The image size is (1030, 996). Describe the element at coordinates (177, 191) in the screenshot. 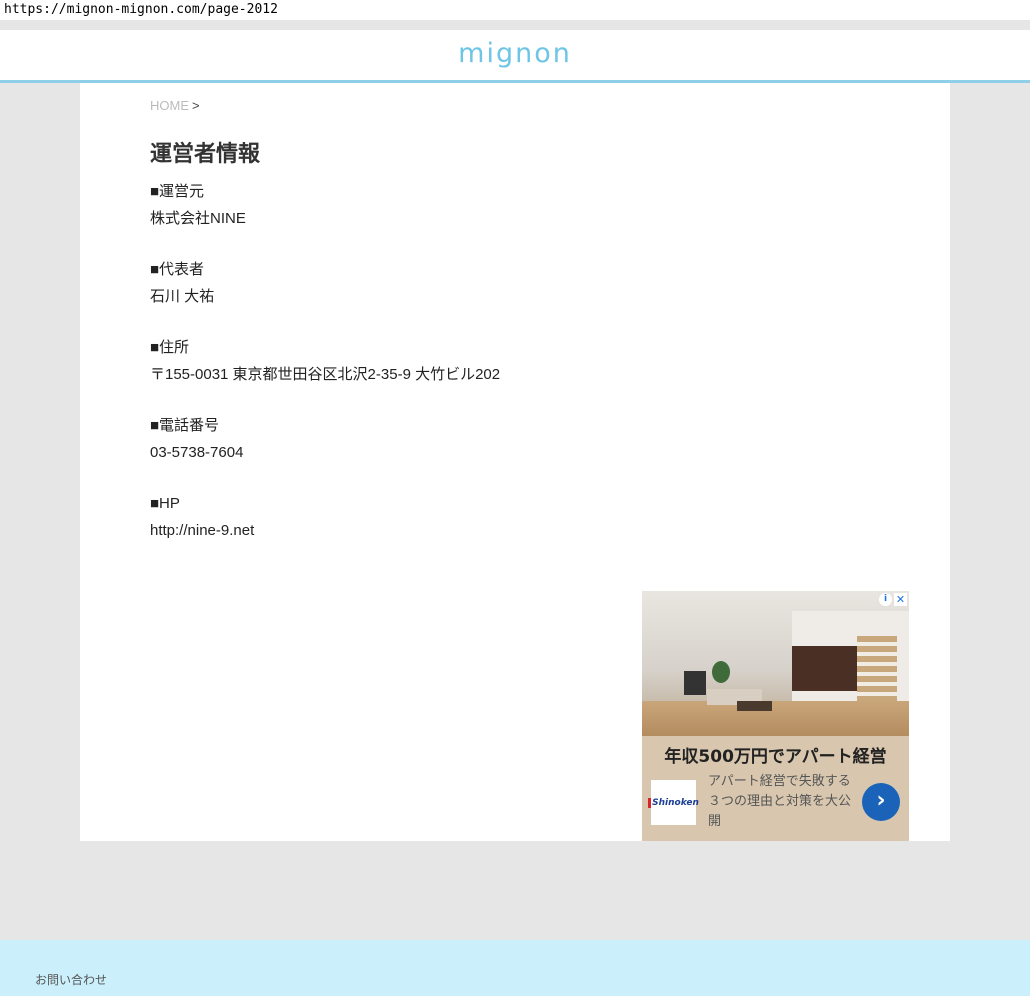

I see `info-label: ■運営元` at that location.